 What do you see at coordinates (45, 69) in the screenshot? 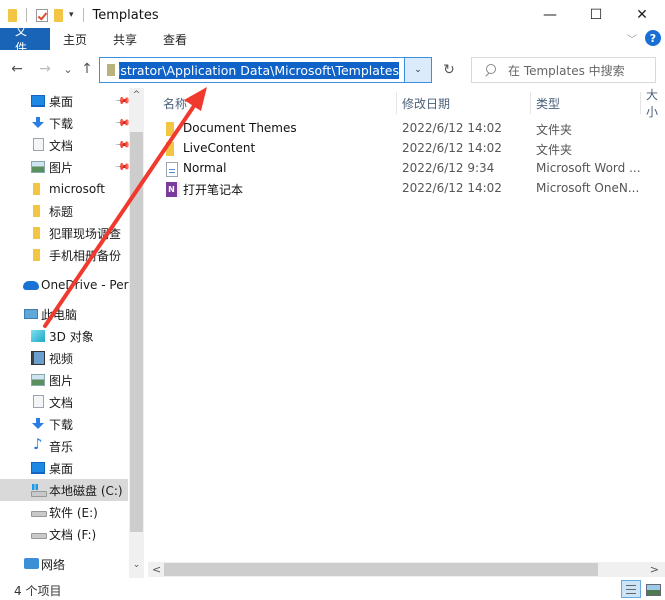
I see `forward-button: →` at bounding box center [45, 69].